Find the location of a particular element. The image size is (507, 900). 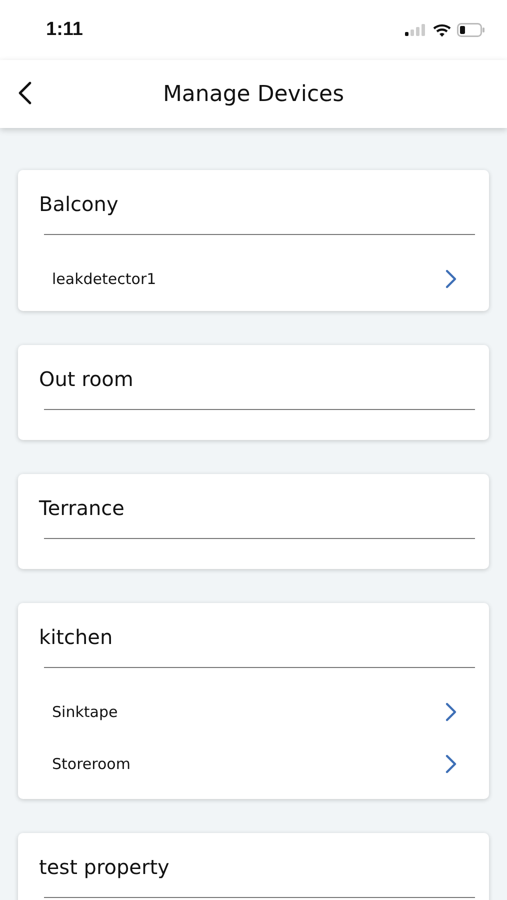

device-item: leakdetector1 is located at coordinates (257, 266).